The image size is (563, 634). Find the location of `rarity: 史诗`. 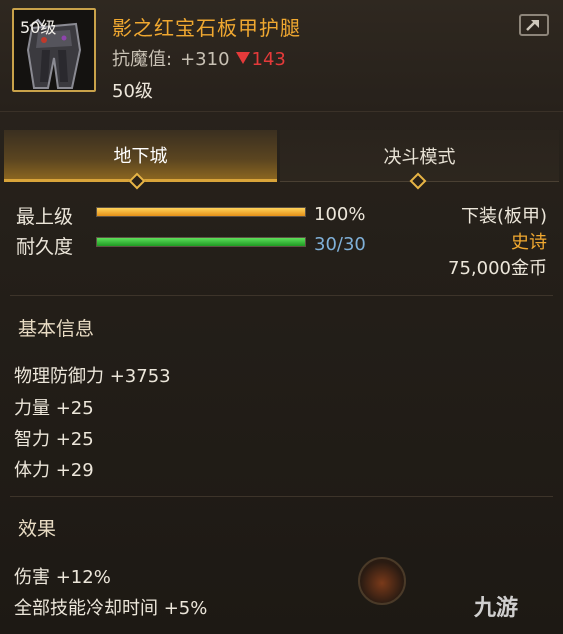

rarity: 史诗 is located at coordinates (529, 242).